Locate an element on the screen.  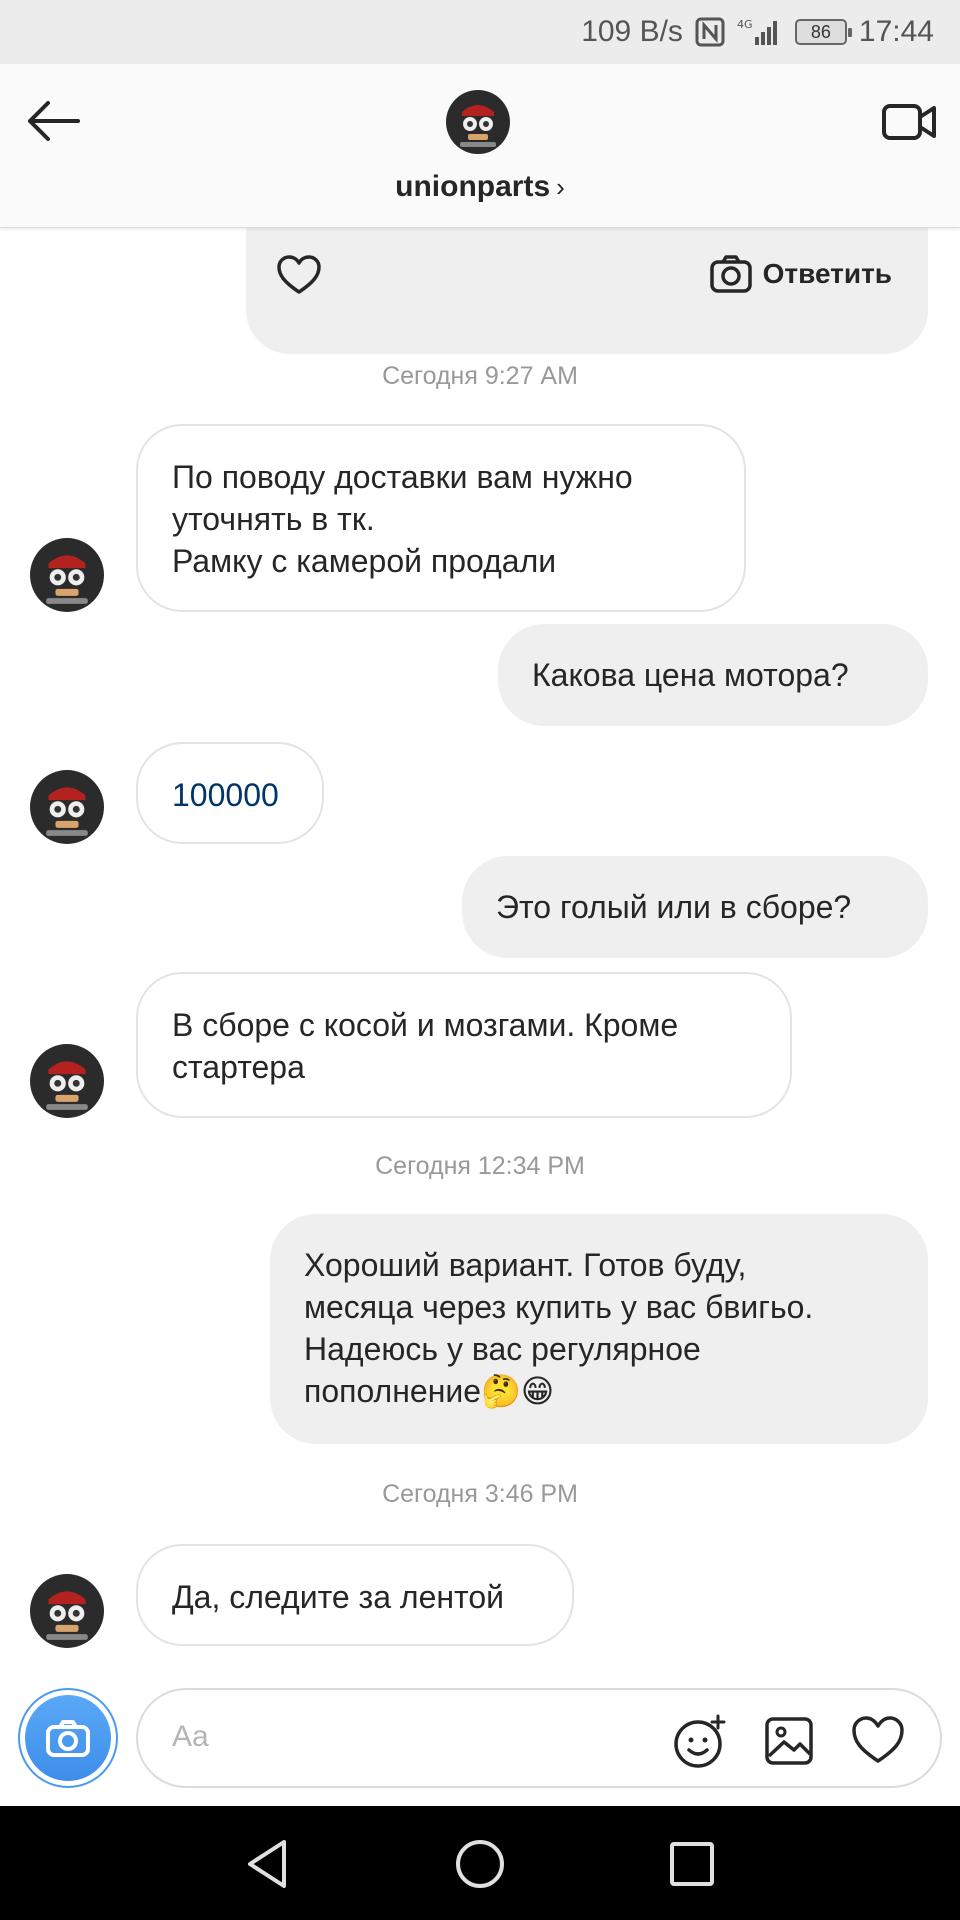
reply-button: Ответить is located at coordinates (800, 274).